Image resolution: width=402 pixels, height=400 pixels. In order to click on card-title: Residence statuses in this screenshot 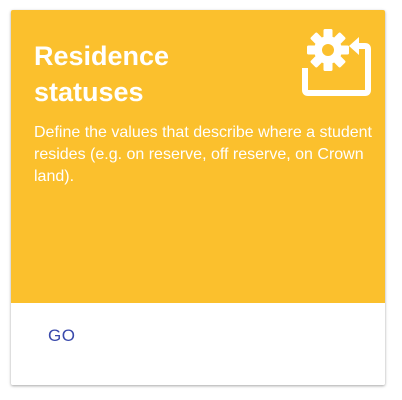, I will do `click(102, 74)`.